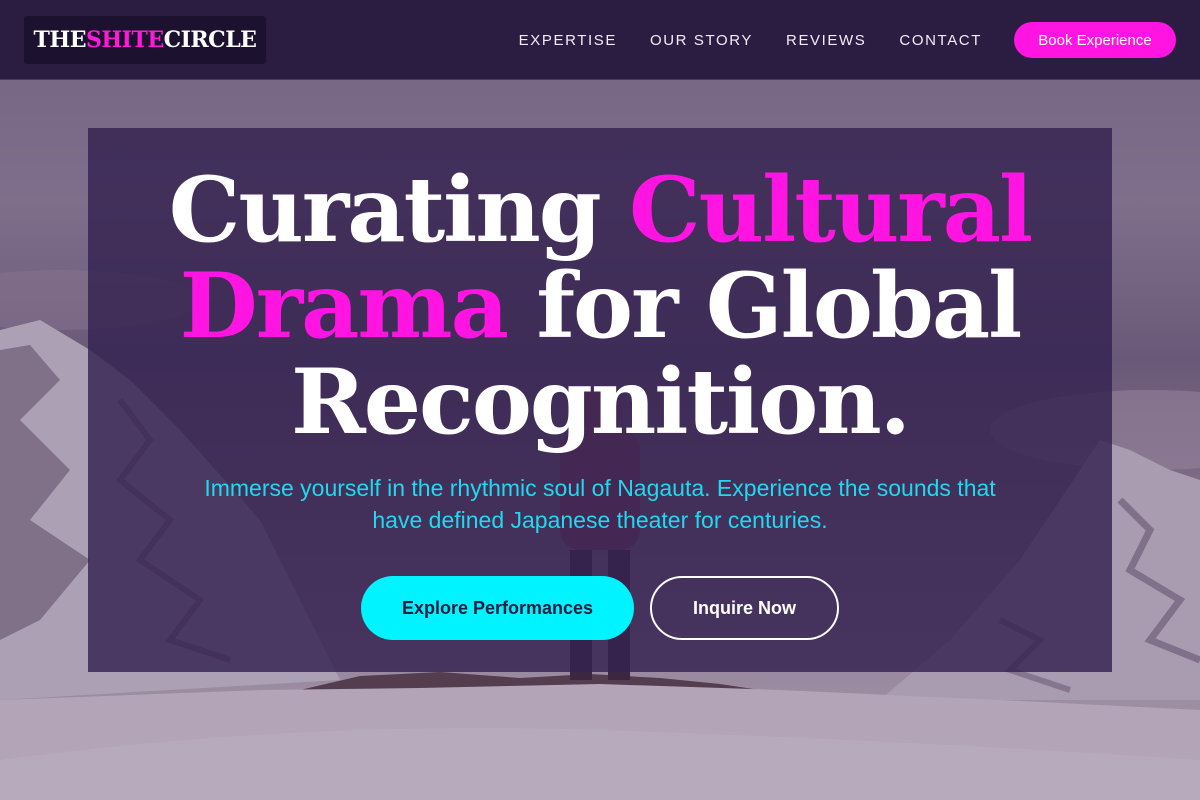 The image size is (1200, 800). What do you see at coordinates (744, 608) in the screenshot?
I see `inquire-now-button: Inquire Now` at bounding box center [744, 608].